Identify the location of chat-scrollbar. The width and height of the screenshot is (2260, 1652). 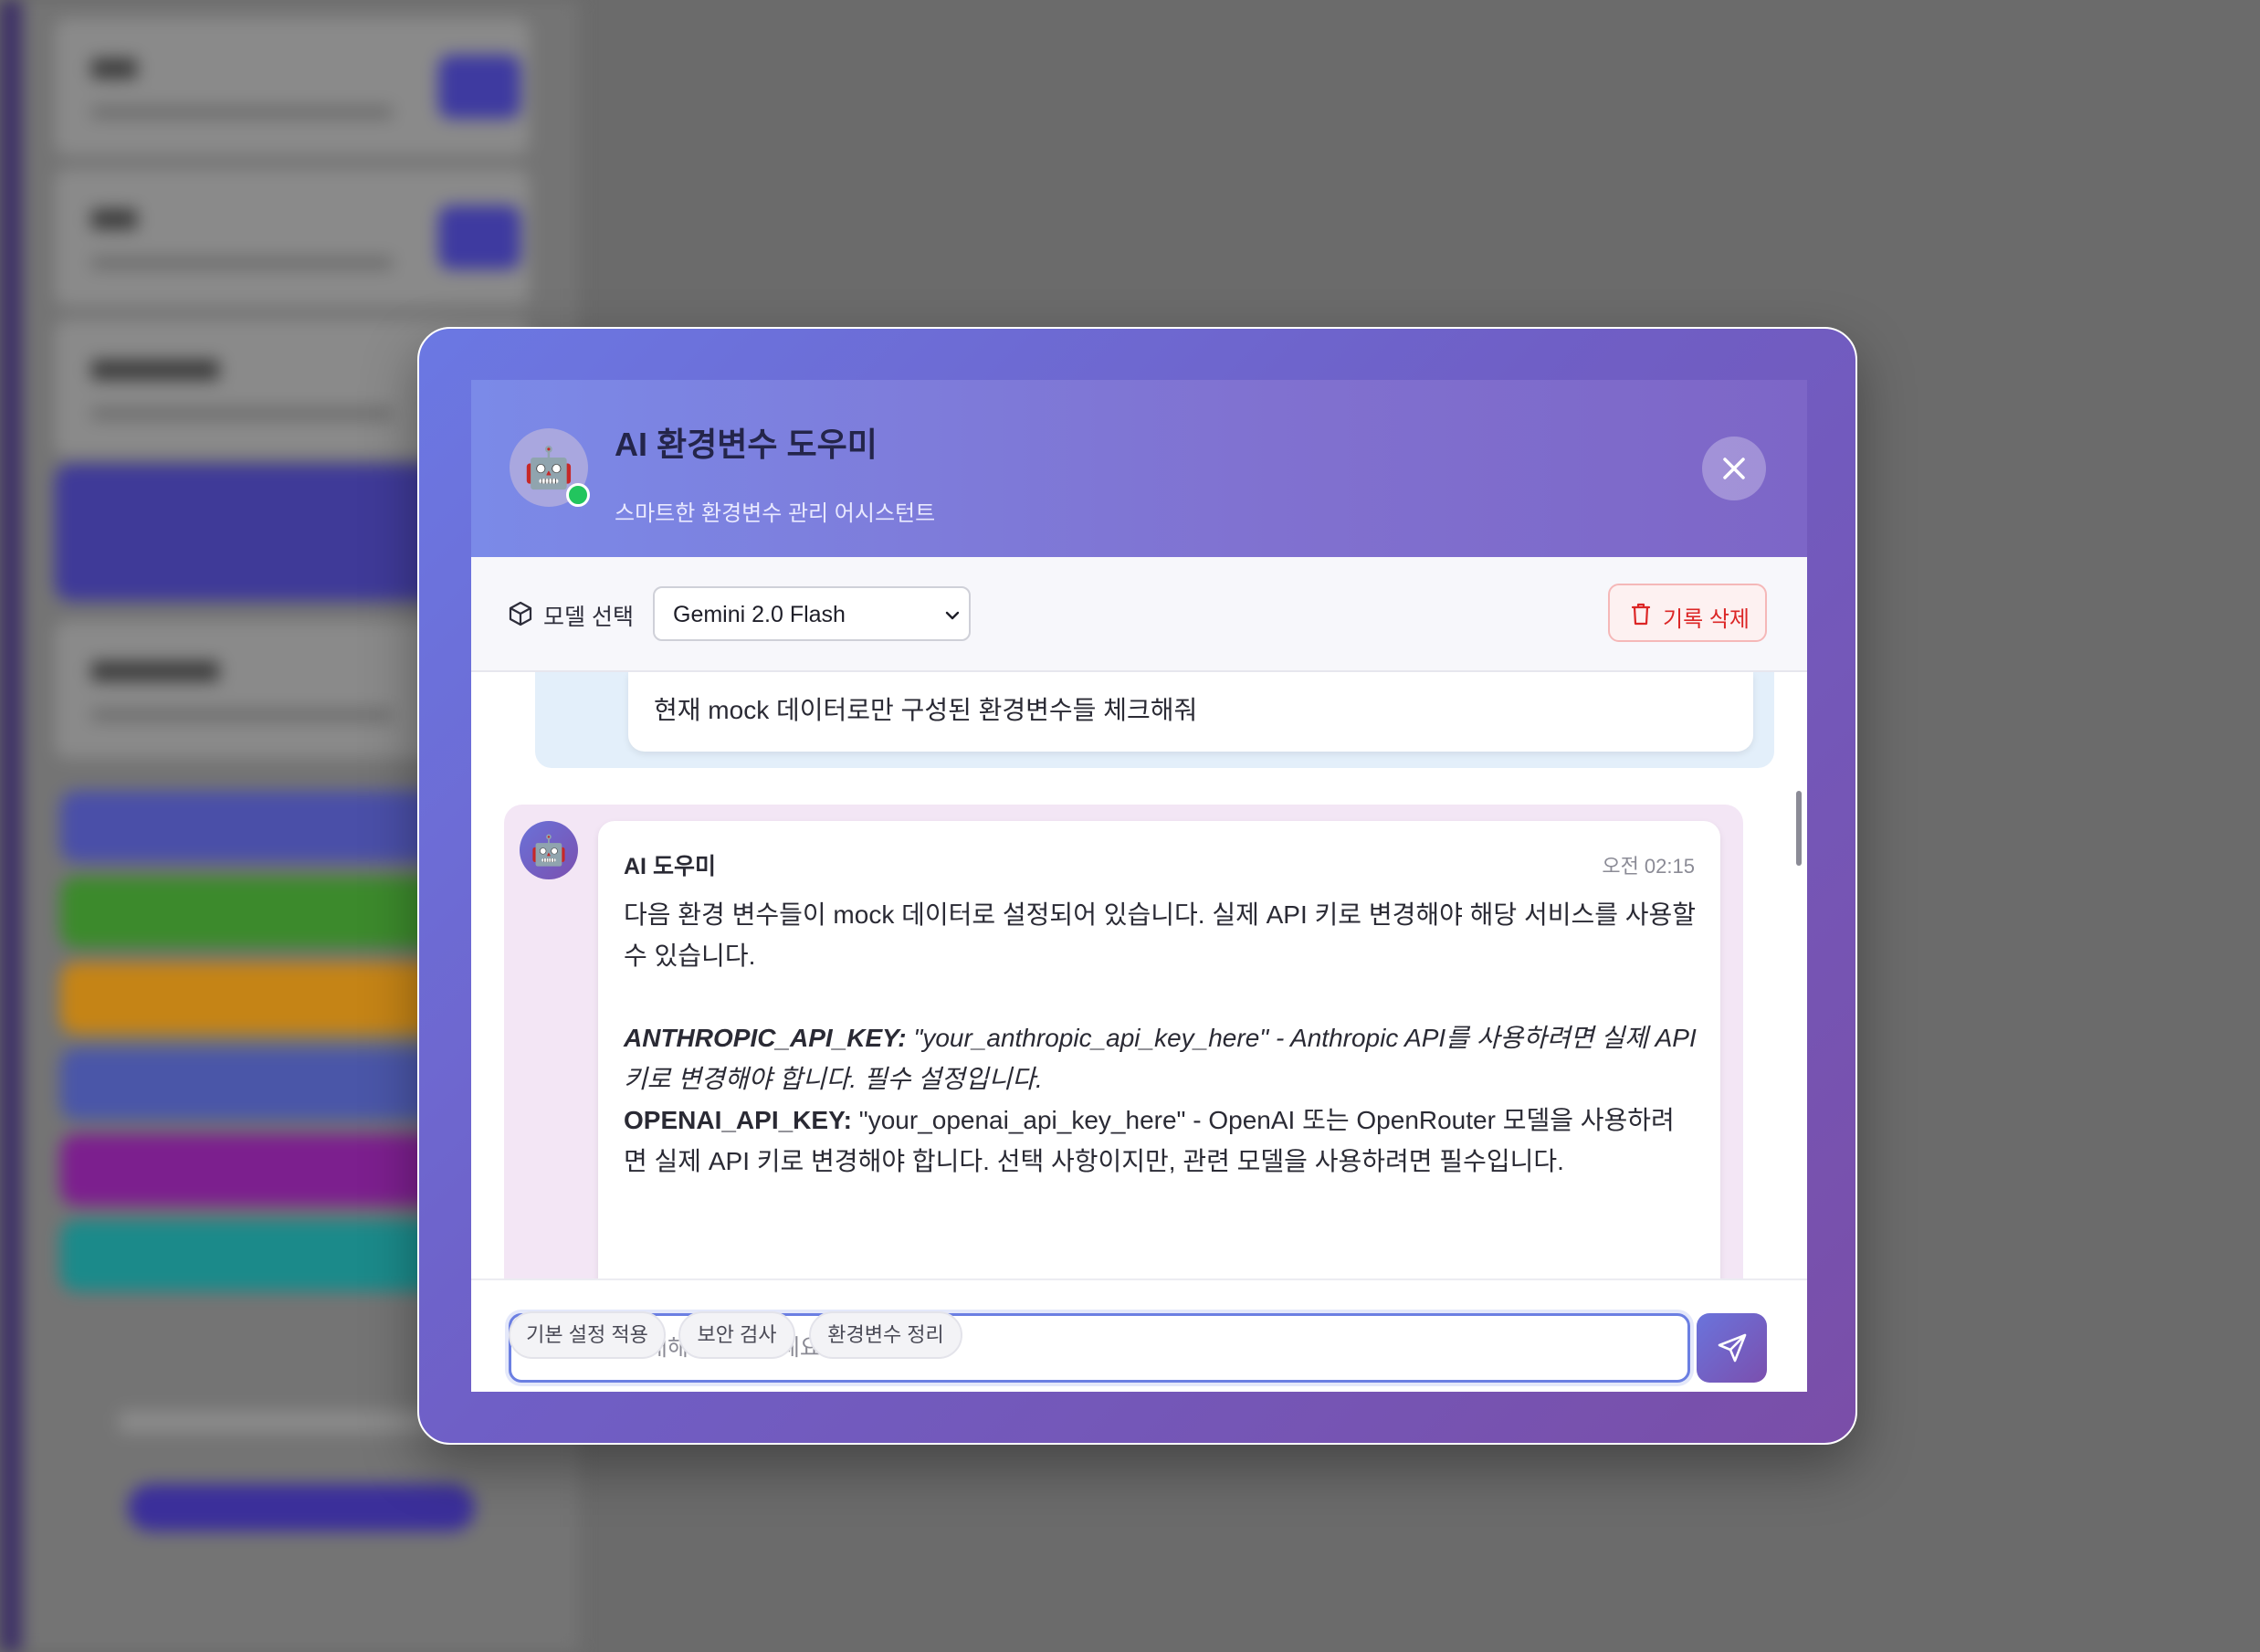
(1799, 828).